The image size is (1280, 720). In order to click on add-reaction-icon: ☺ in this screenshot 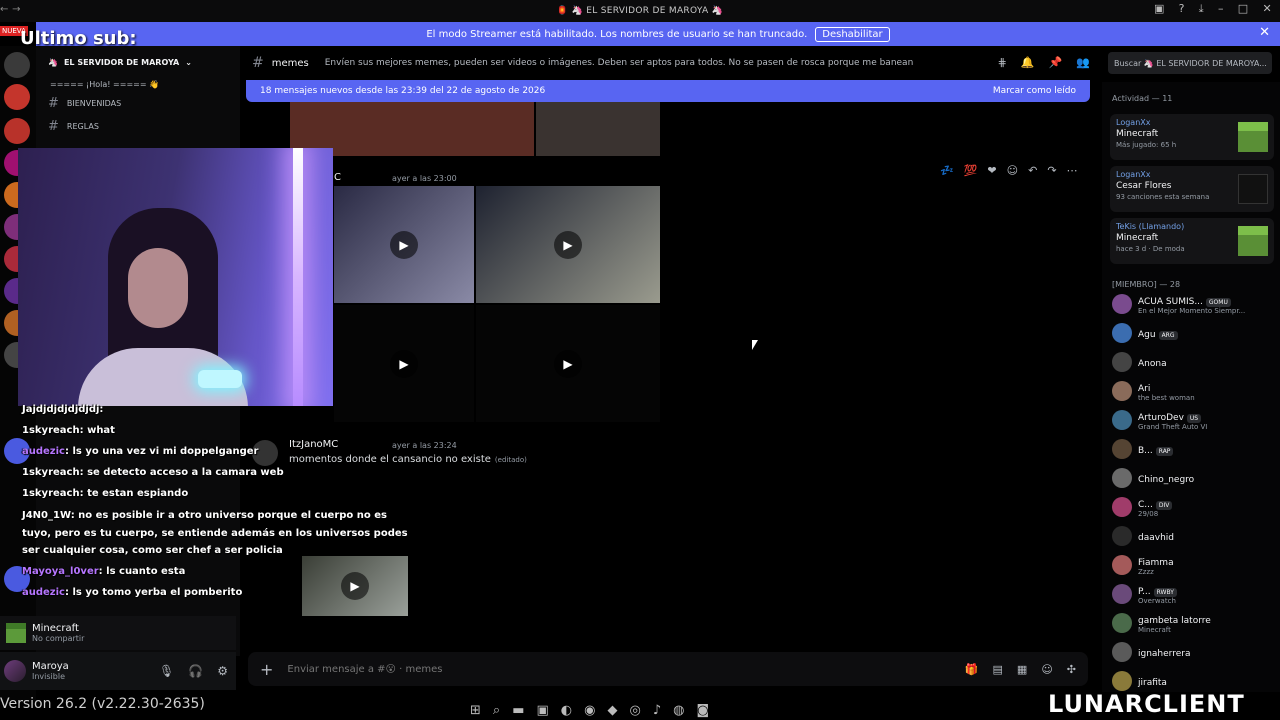, I will do `click(1012, 170)`.